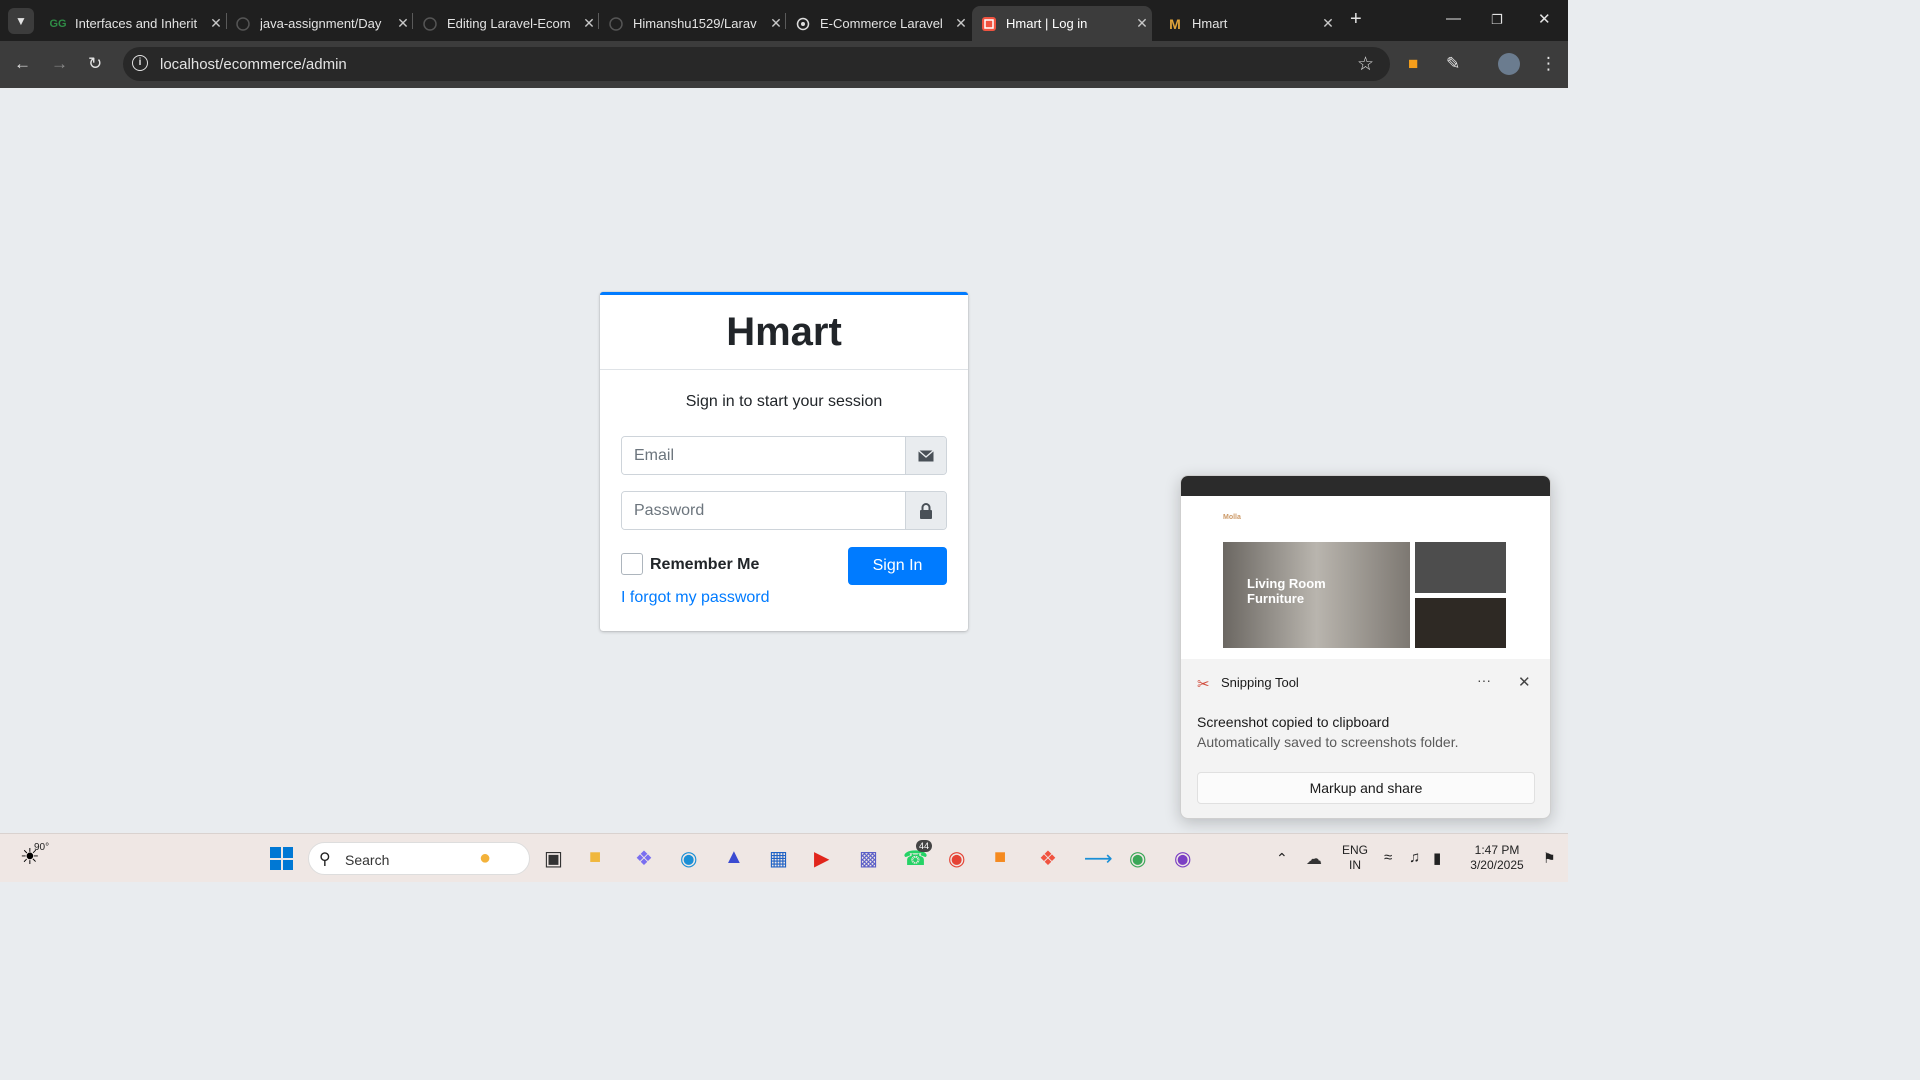  I want to click on brand-title: Hmart, so click(784, 332).